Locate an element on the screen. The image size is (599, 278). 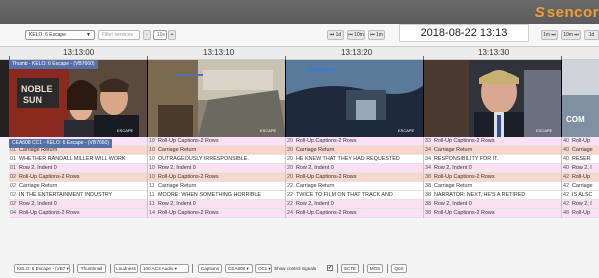
caption-cell: 38 Carriage Return is located at coordinates (493, 186).